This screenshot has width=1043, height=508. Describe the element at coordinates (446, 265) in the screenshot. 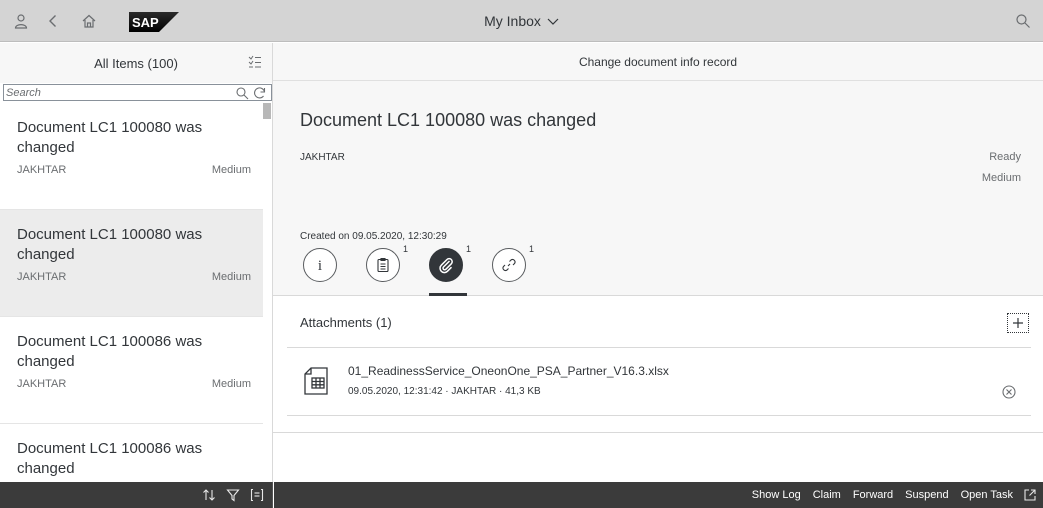

I see `paperclip-icon` at that location.